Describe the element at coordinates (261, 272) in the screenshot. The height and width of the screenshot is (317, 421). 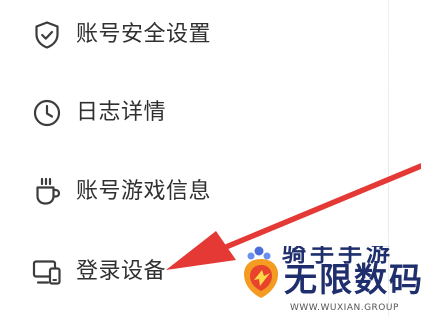
I see `watermark-logo-icon` at that location.